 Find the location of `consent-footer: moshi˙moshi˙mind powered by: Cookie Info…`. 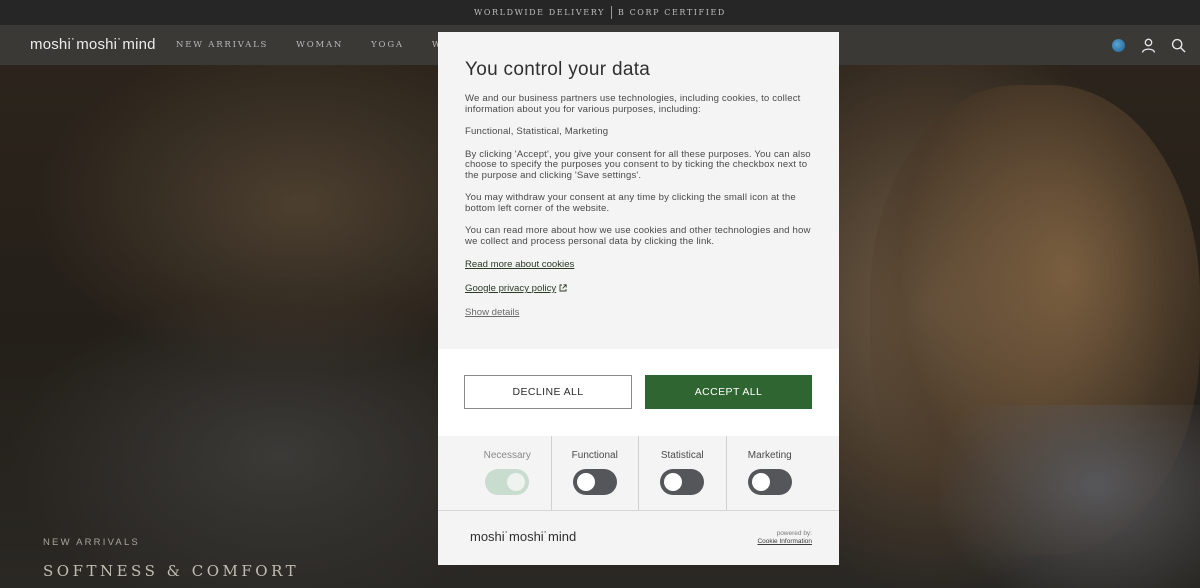

consent-footer: moshi˙moshi˙mind powered by: Cookie Info… is located at coordinates (638, 537).